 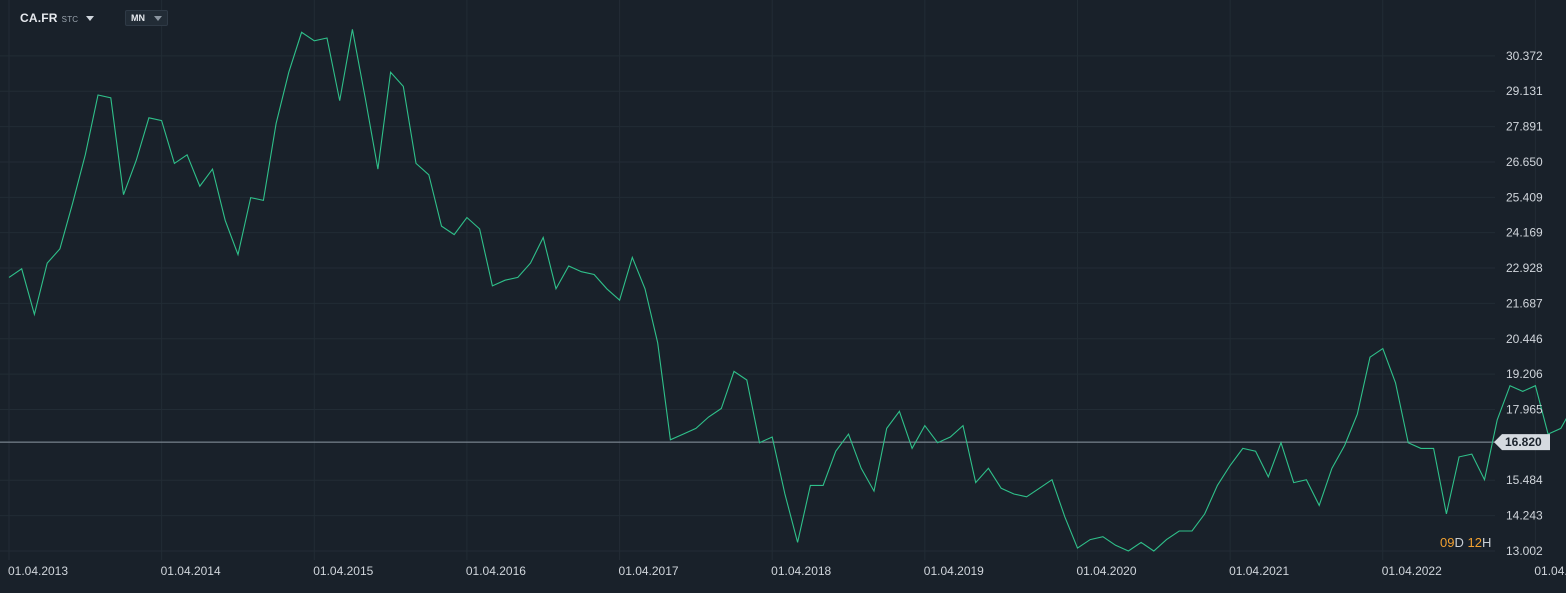 I want to click on symbol-type: STC, so click(x=70, y=19).